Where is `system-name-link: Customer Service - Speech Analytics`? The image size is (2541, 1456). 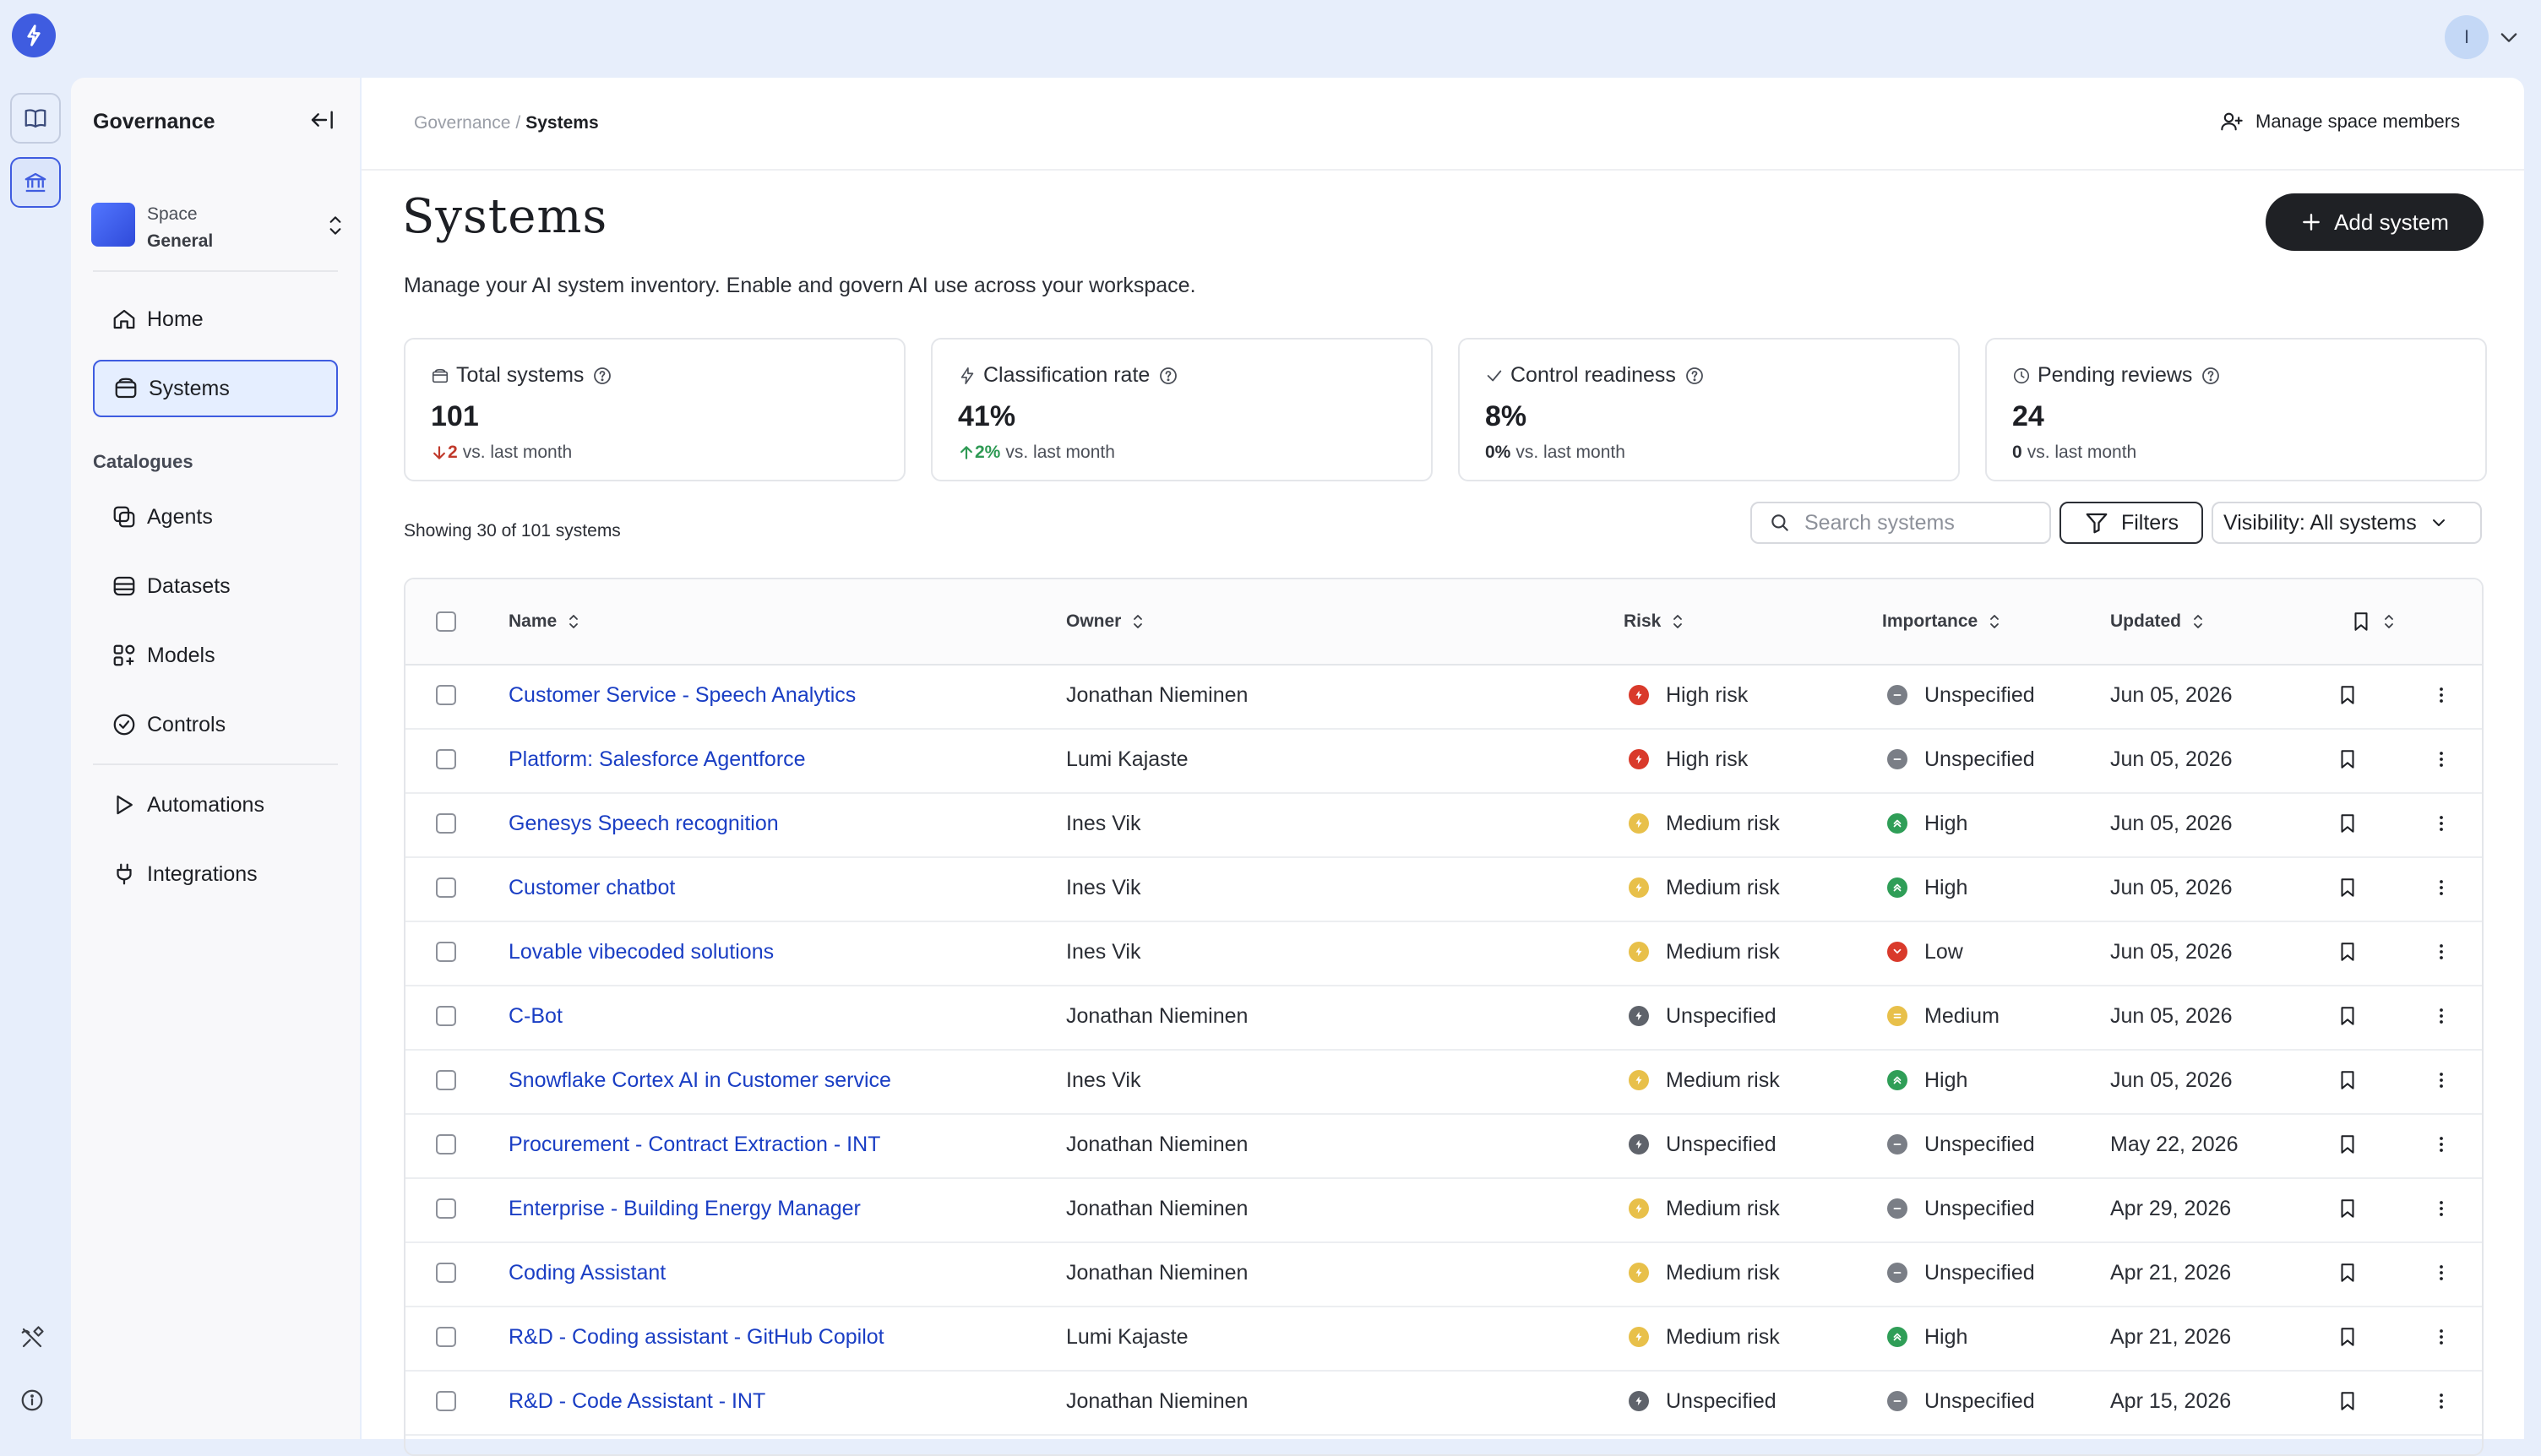 system-name-link: Customer Service - Speech Analytics is located at coordinates (682, 695).